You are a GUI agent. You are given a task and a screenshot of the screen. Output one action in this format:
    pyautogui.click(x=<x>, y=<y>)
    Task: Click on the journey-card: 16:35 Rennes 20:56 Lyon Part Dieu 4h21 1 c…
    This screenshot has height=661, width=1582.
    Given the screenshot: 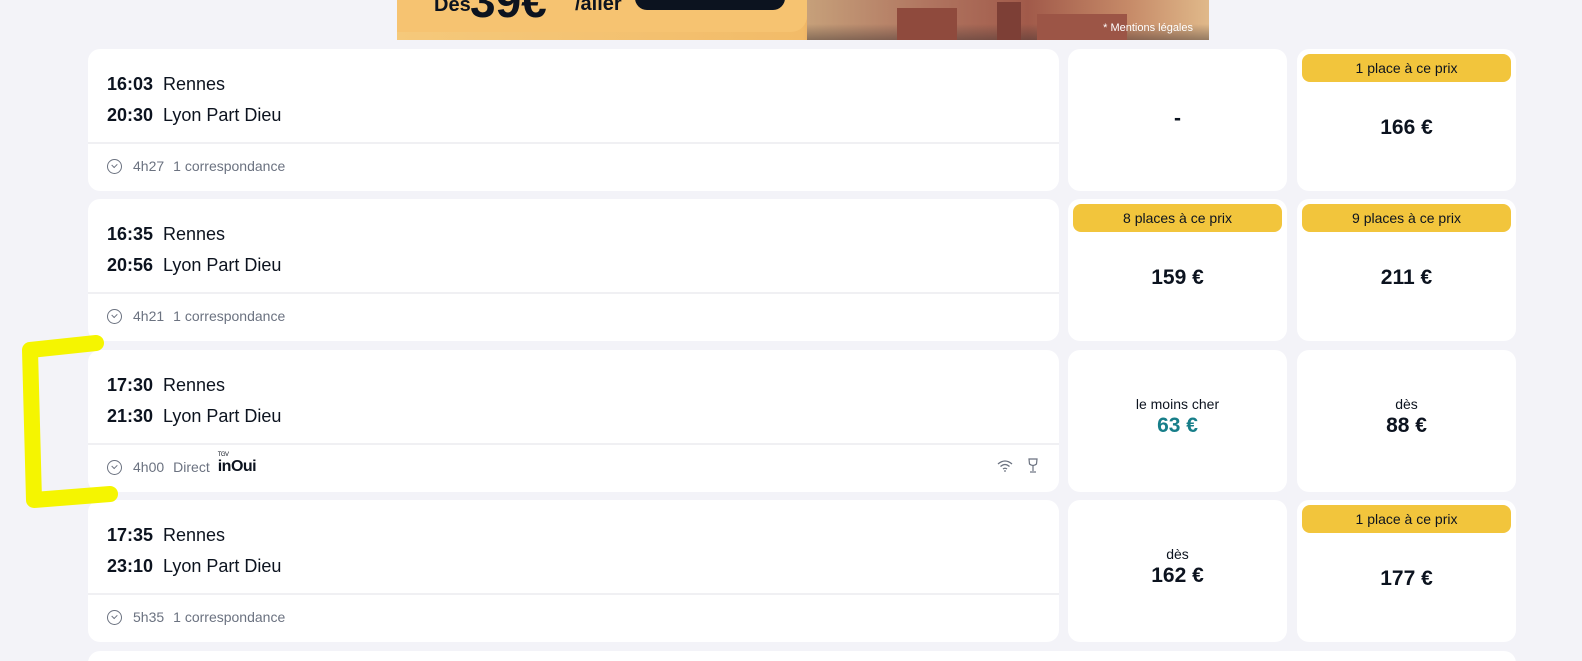 What is the action you would take?
    pyautogui.click(x=573, y=270)
    